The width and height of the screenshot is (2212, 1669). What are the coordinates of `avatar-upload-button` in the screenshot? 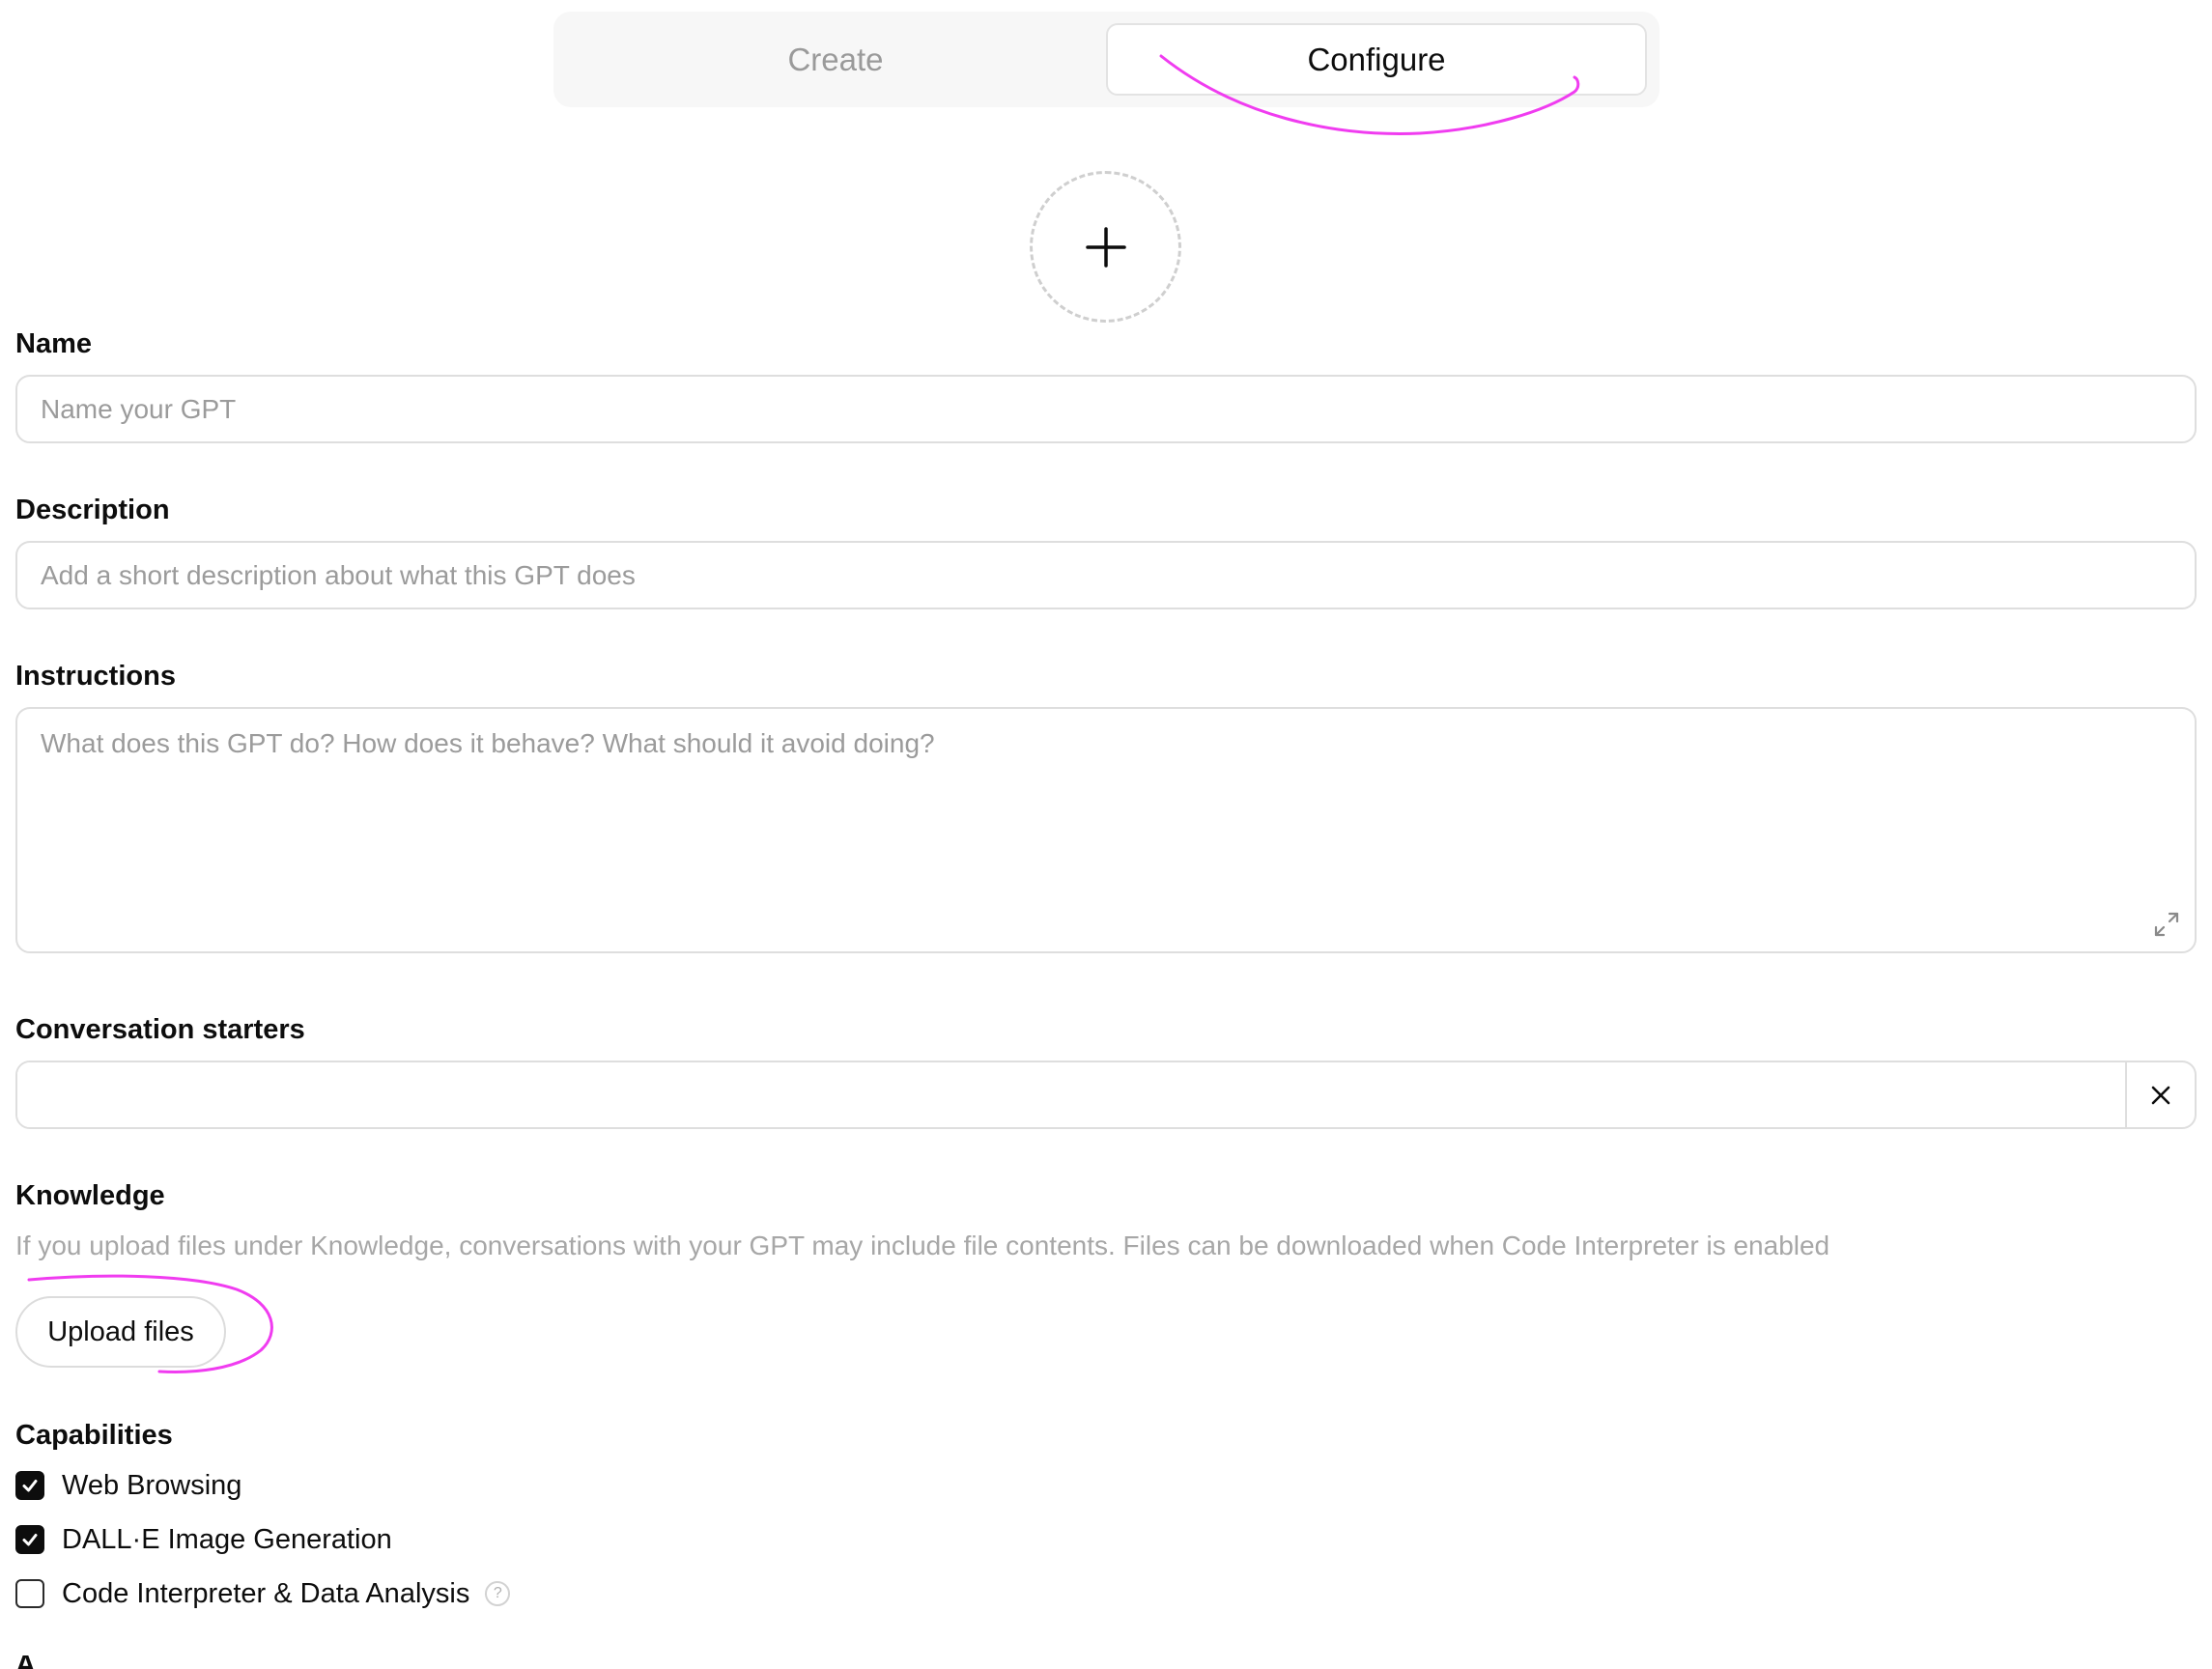 It's located at (1105, 247).